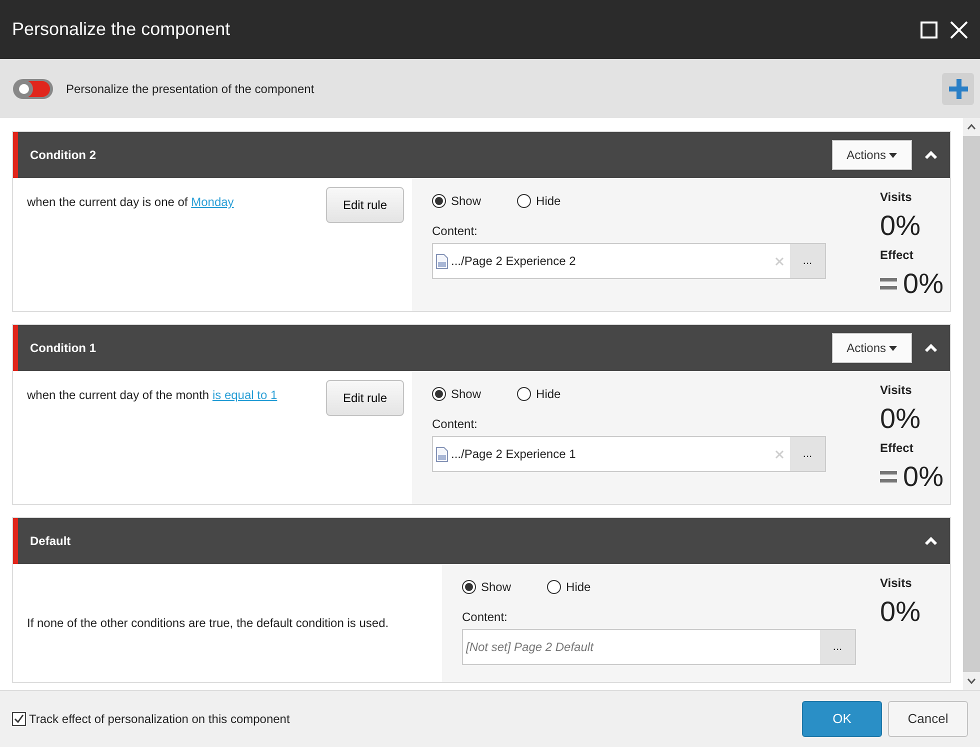 The image size is (980, 747). What do you see at coordinates (63, 348) in the screenshot?
I see `panel-title: Condition 1` at bounding box center [63, 348].